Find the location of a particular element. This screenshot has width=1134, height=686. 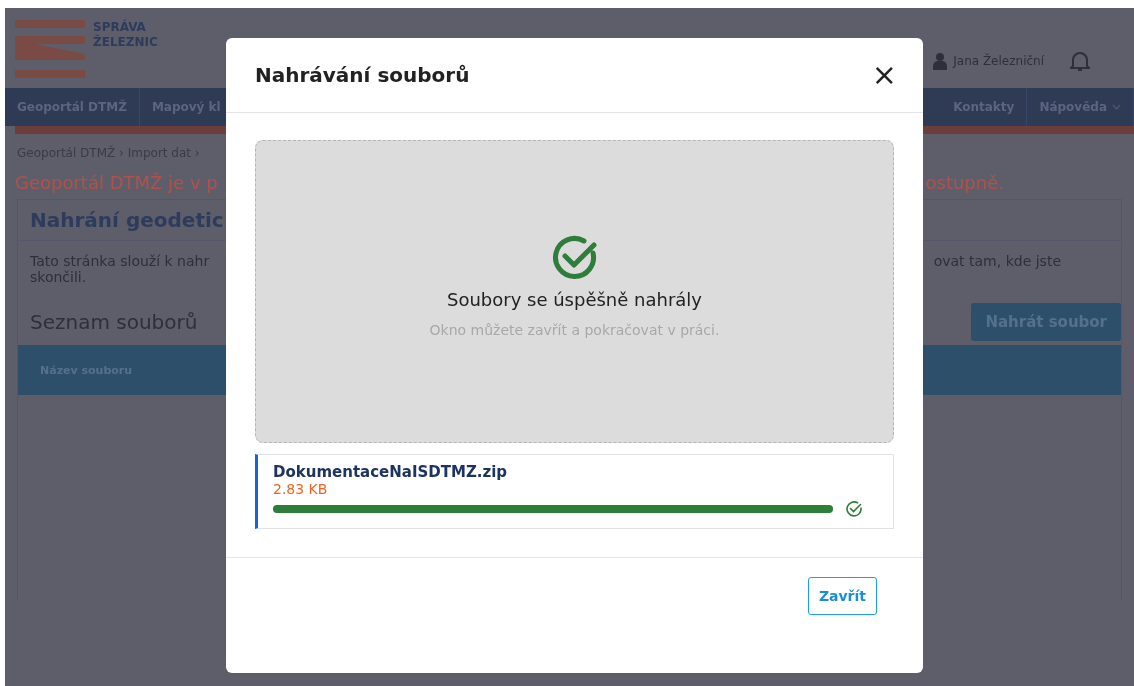

user-icon is located at coordinates (940, 61).